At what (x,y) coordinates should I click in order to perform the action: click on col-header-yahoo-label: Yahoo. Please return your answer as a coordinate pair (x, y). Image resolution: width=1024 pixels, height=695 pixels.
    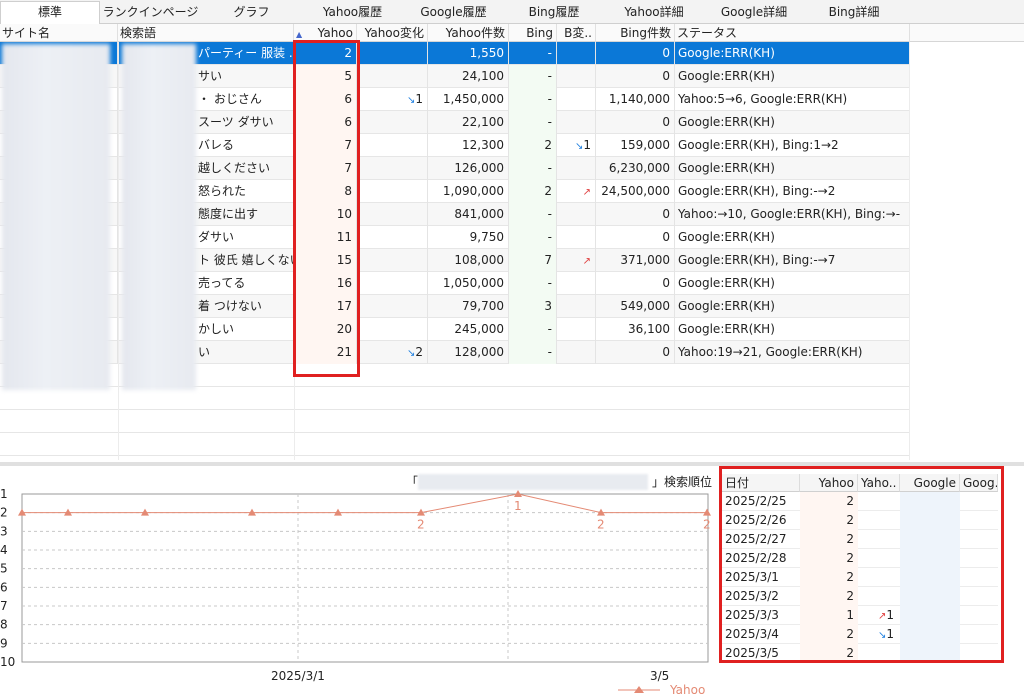
    Looking at the image, I should click on (335, 33).